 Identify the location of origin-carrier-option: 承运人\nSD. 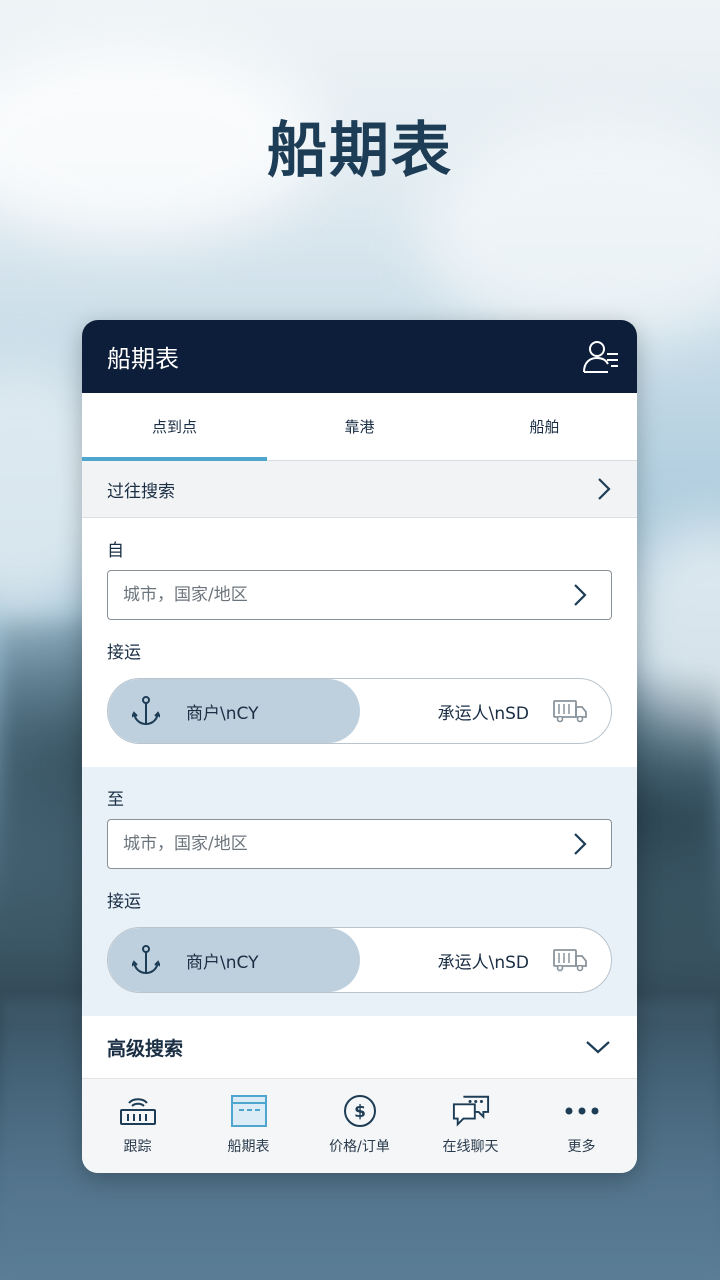
(486, 711).